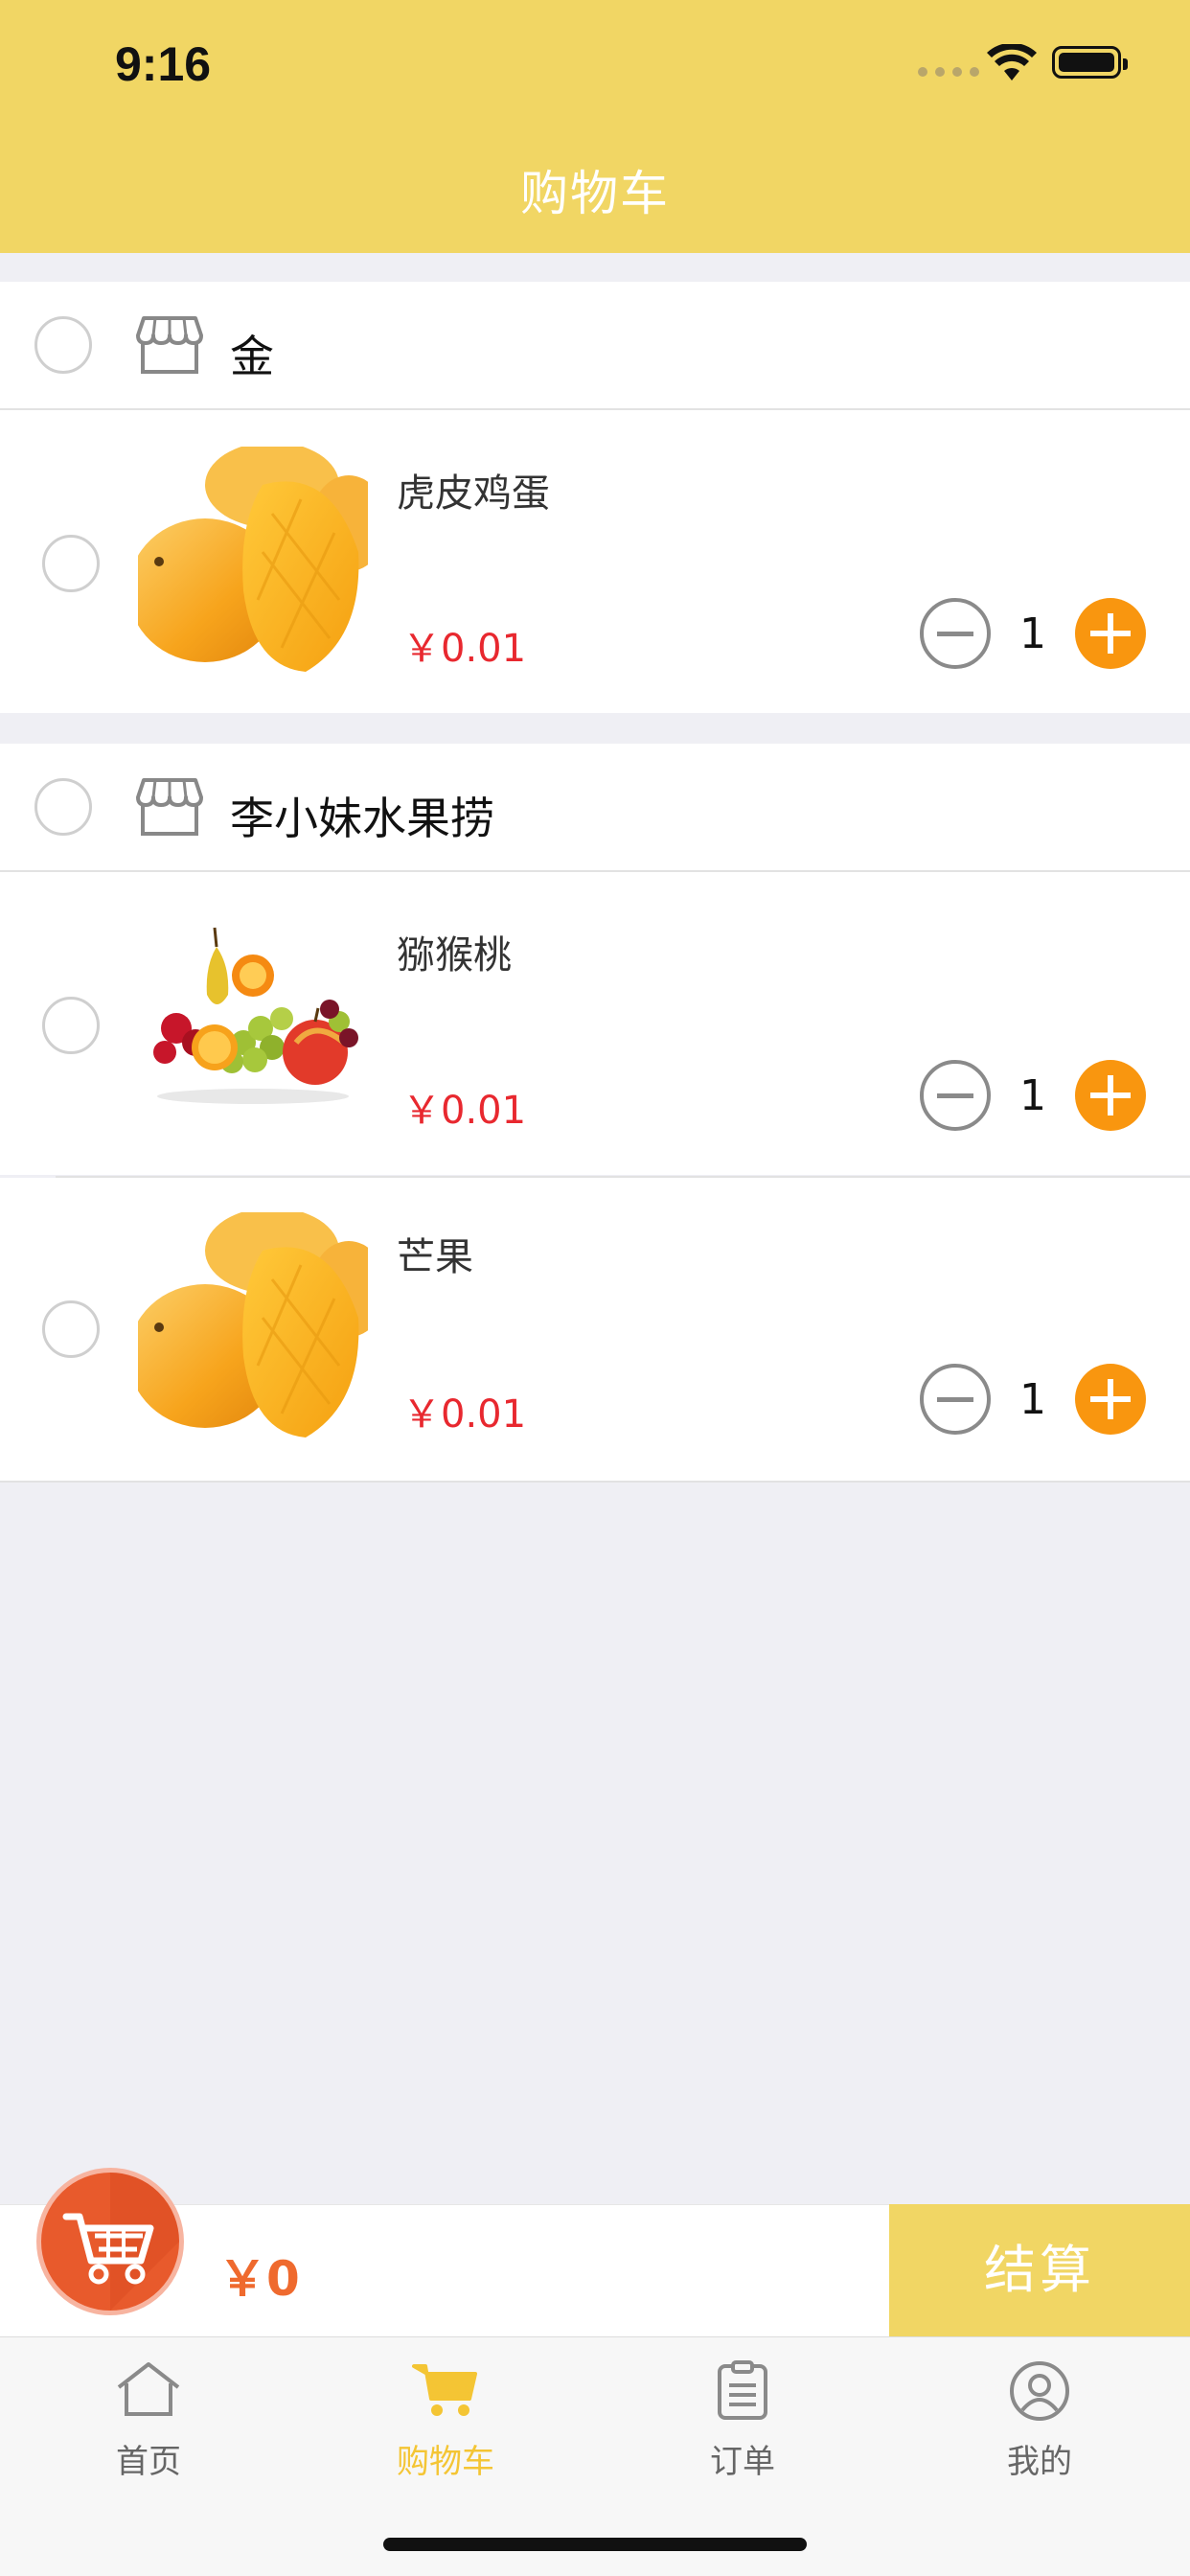 This screenshot has width=1190, height=2576. I want to click on tab-label: 购物车, so click(445, 2462).